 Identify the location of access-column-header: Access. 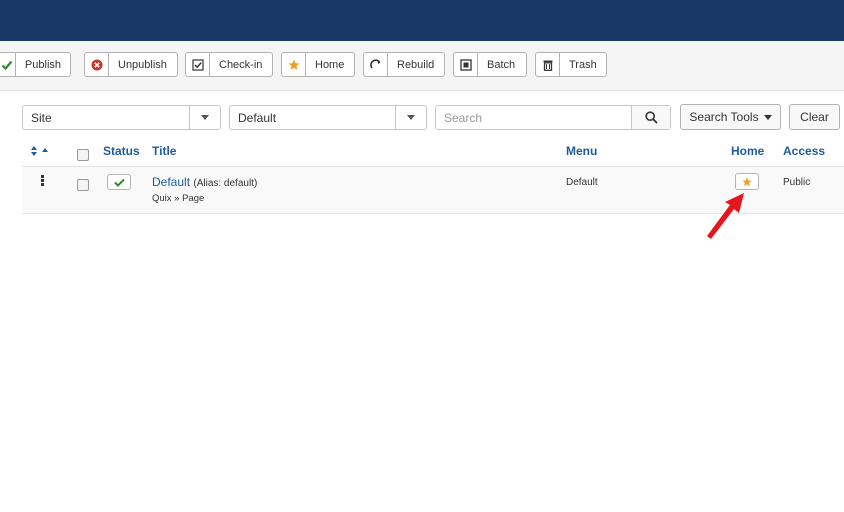
(804, 151).